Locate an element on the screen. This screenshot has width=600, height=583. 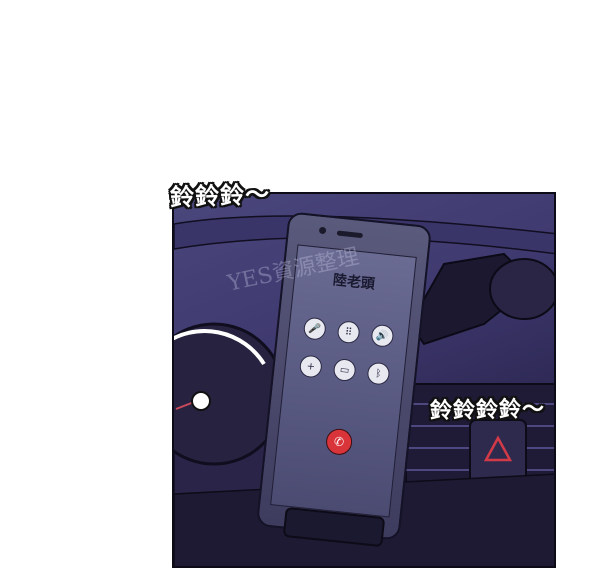
phone-screen: 陸老頭 🎤 ⠿ 🔊 + ▭ ᛒ ✆ is located at coordinates (343, 381).